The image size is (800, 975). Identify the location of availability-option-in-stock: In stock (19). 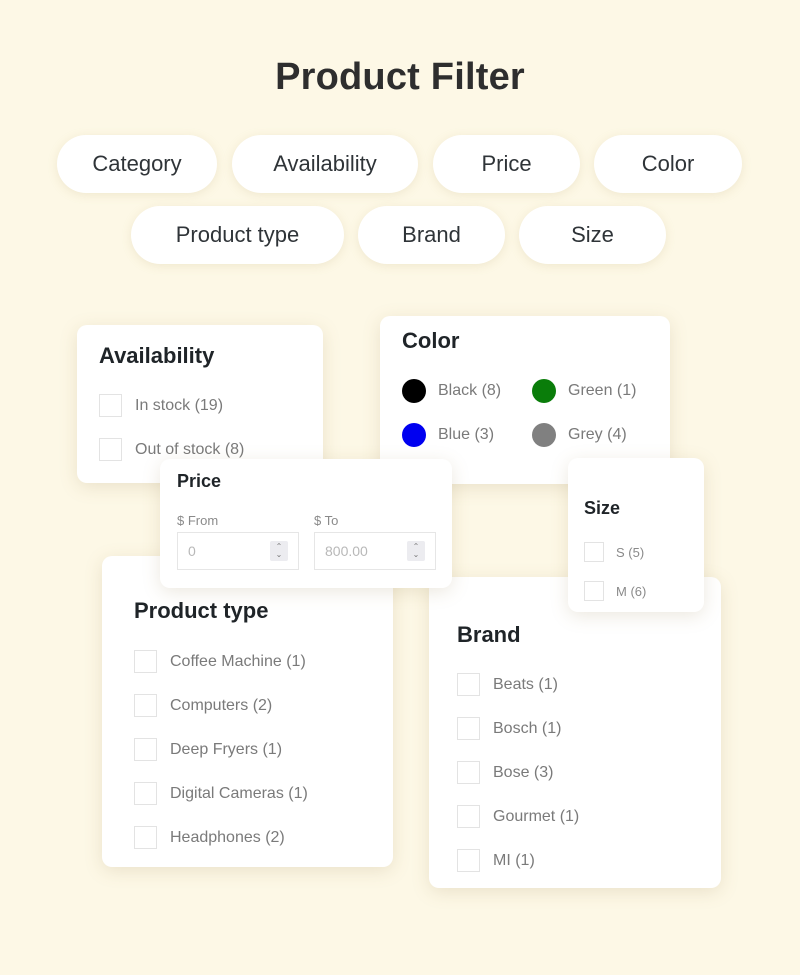
(161, 405).